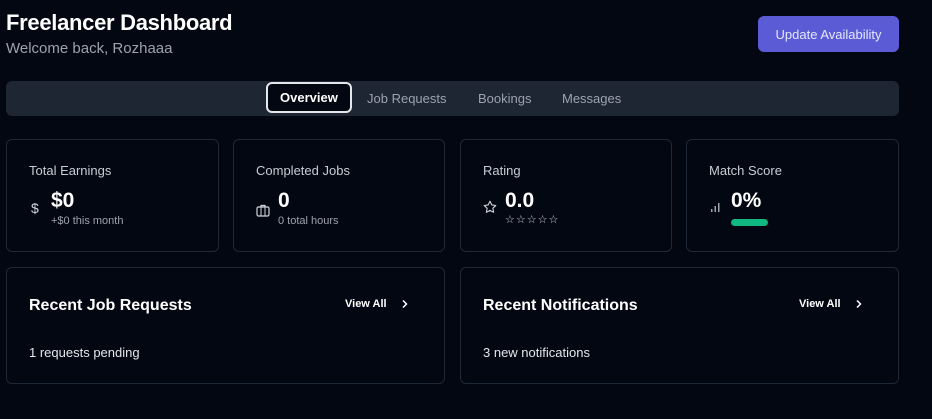 The image size is (932, 419). Describe the element at coordinates (284, 200) in the screenshot. I see `stat-value: 0` at that location.